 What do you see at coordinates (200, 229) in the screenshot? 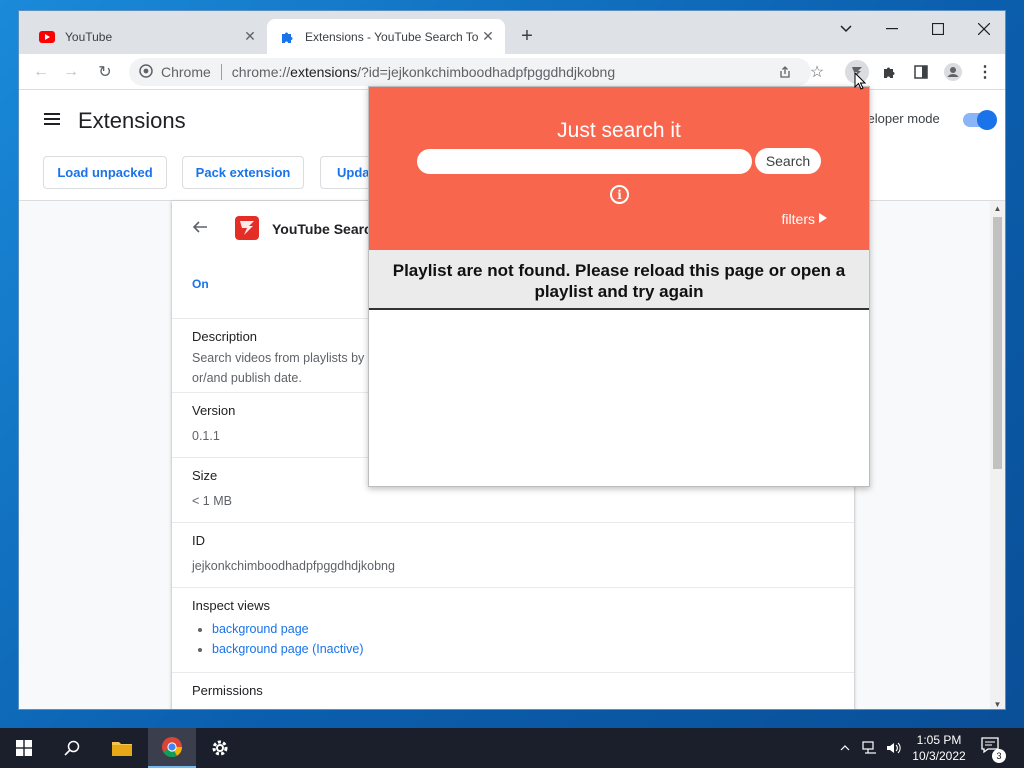
I see `back-arrow-icon` at bounding box center [200, 229].